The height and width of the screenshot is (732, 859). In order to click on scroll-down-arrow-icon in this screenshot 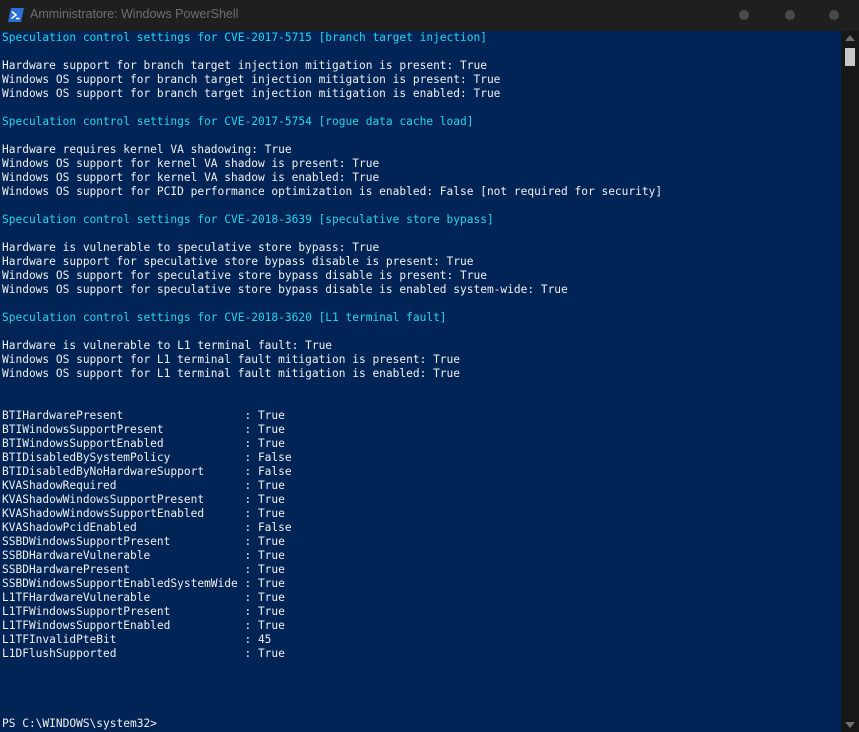, I will do `click(850, 725)`.